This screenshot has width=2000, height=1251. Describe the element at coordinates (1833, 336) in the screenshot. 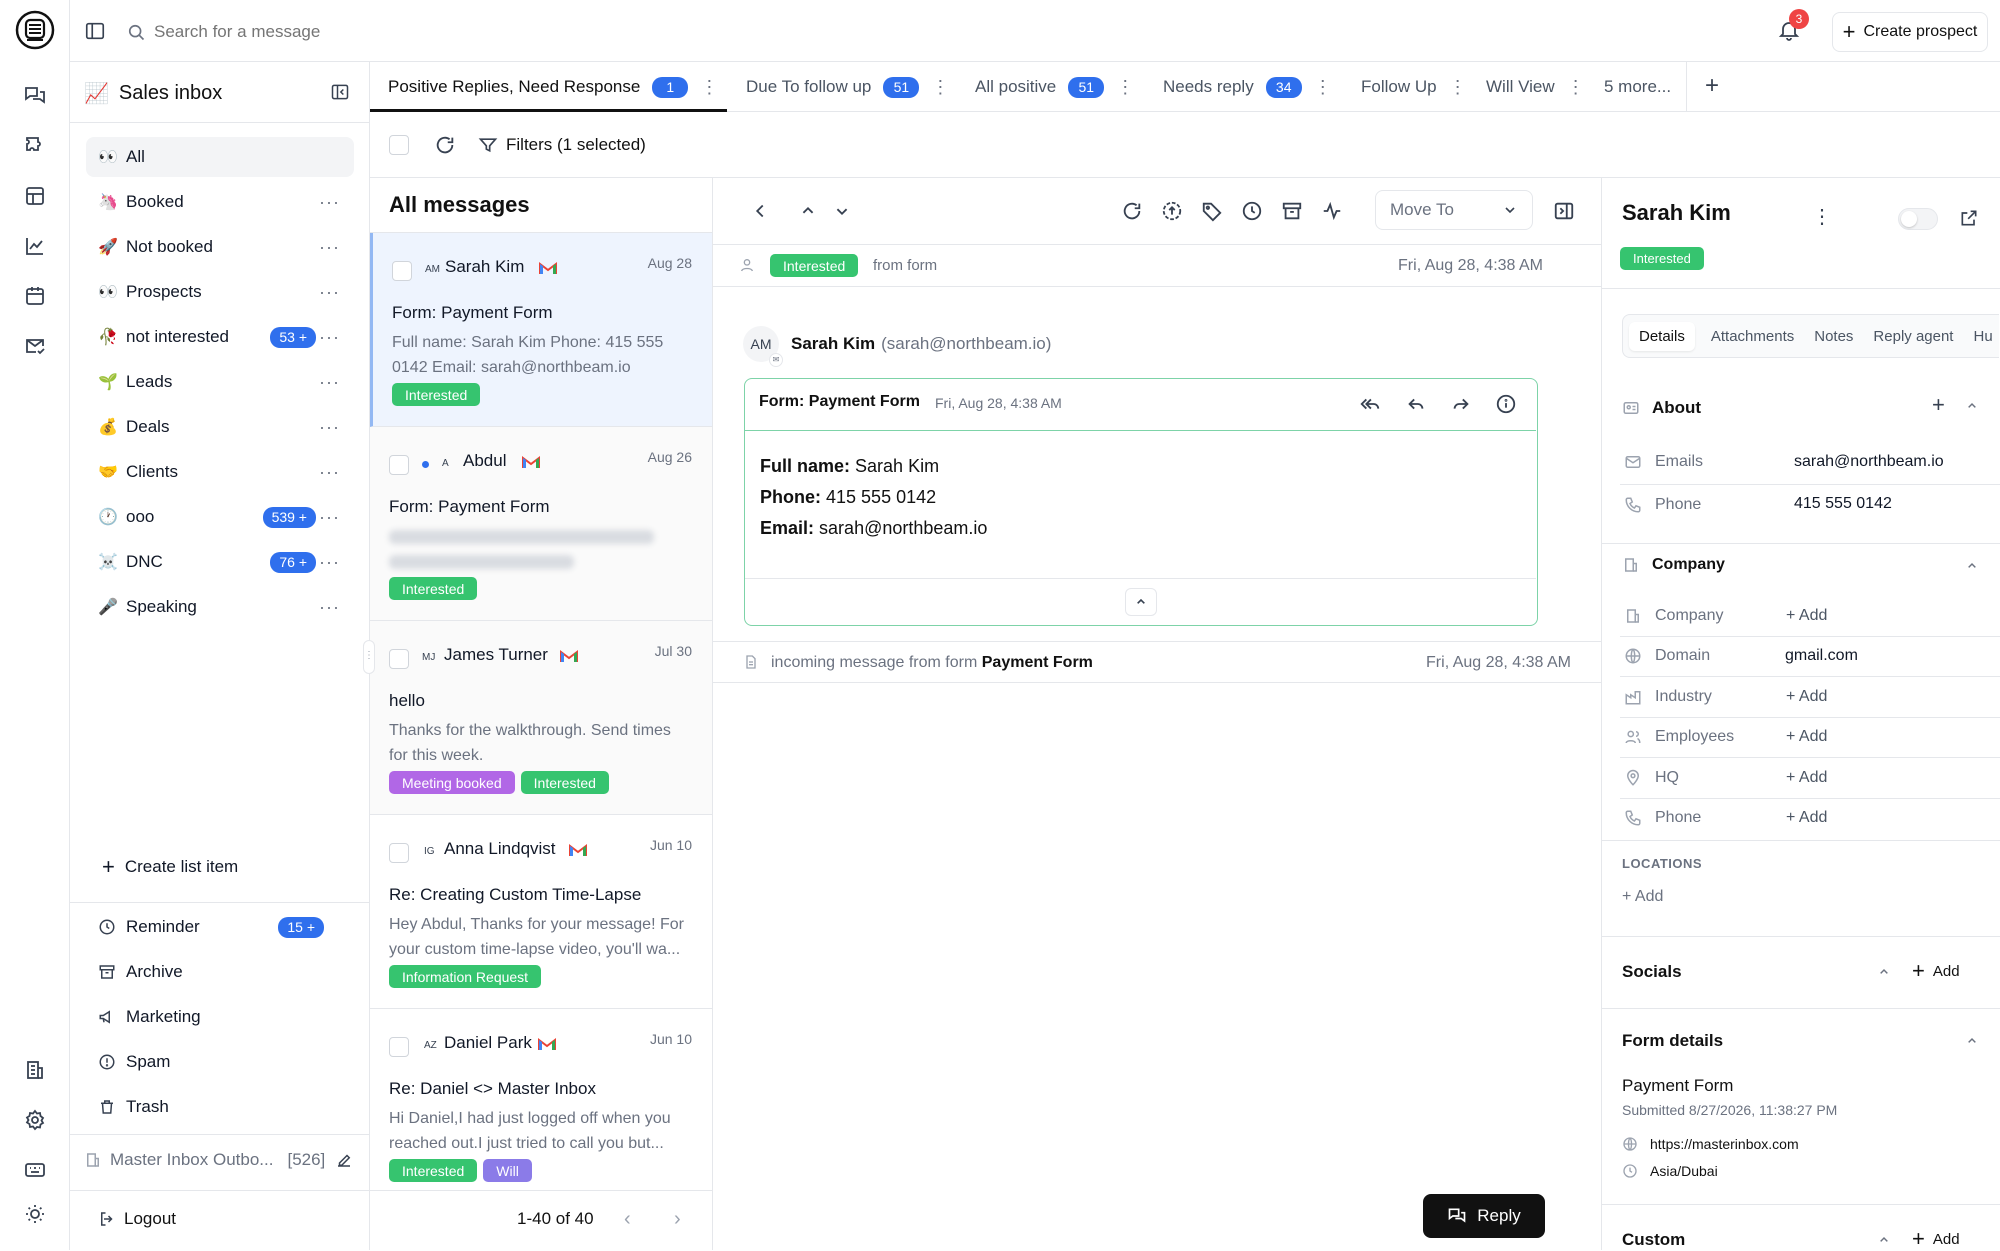

I see `tab-notes: Notes` at that location.